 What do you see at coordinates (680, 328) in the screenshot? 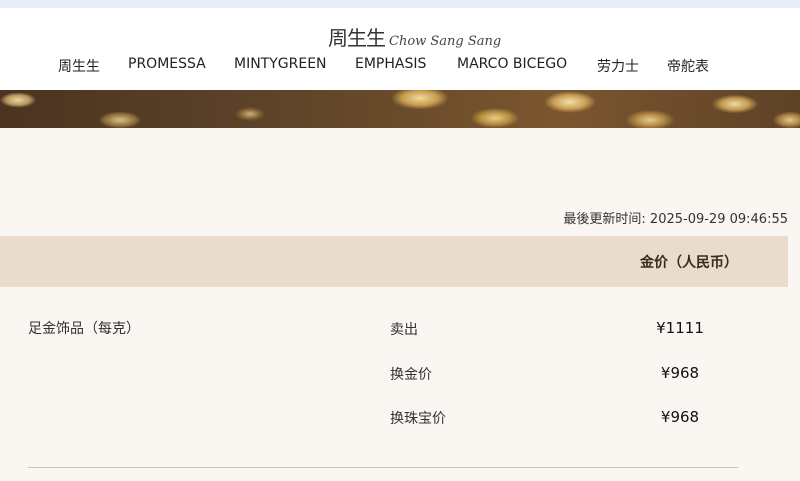
I see `price-value: ¥1111` at bounding box center [680, 328].